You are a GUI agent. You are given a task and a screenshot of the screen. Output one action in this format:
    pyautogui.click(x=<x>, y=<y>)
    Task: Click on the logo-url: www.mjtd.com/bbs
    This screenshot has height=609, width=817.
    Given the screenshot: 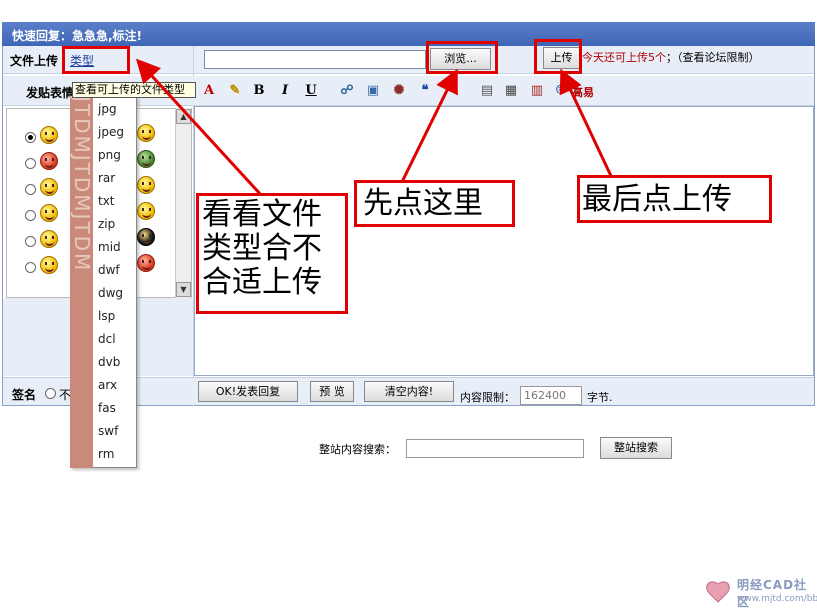 What is the action you would take?
    pyautogui.click(x=777, y=599)
    